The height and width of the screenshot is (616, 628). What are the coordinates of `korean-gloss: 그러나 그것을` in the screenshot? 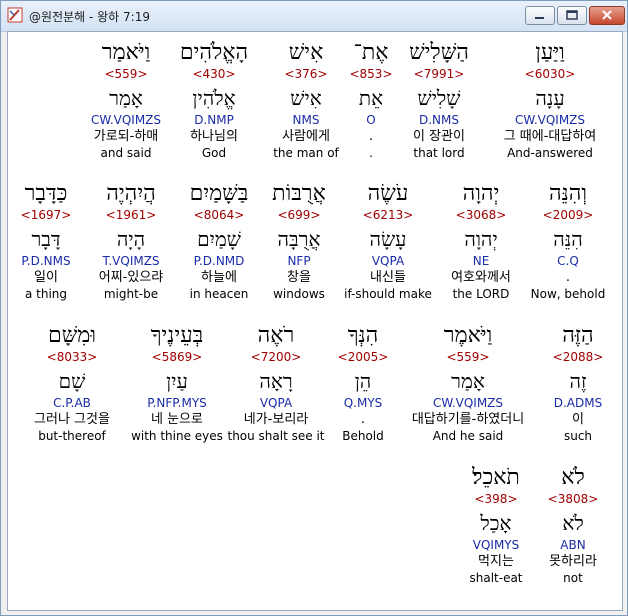 It's located at (72, 419).